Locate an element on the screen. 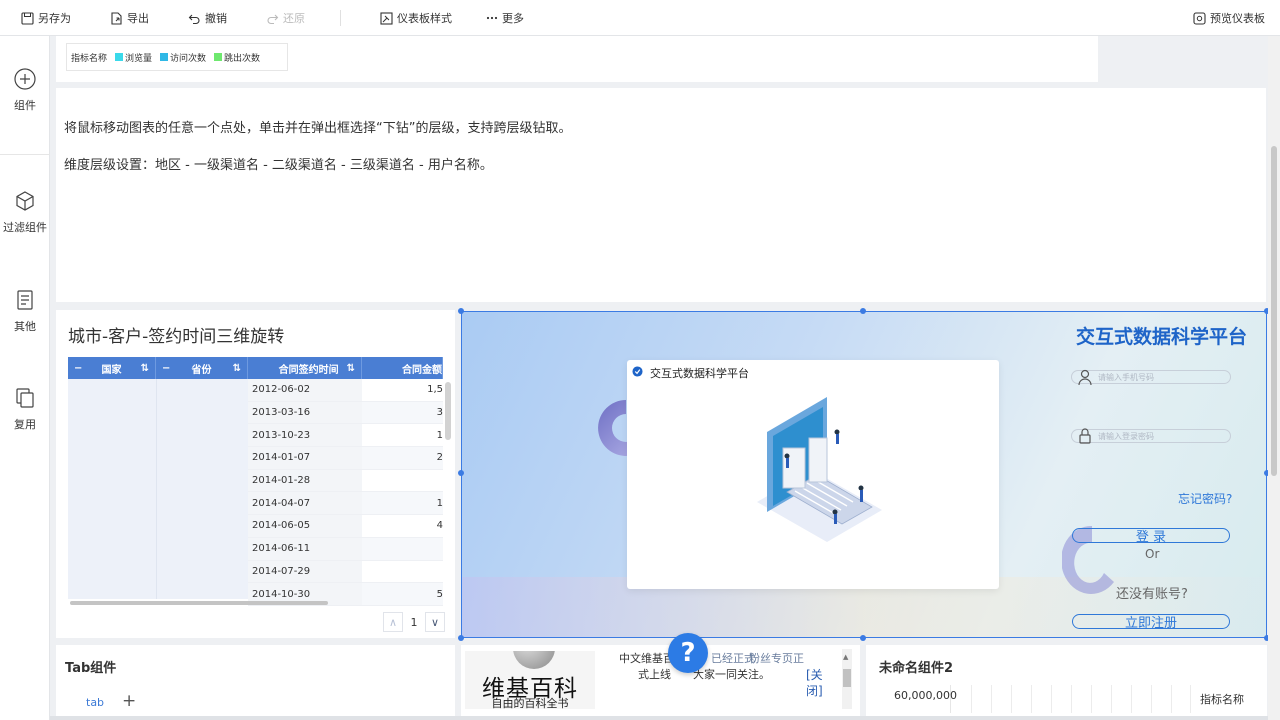 The width and height of the screenshot is (1280, 720). brand-title: 交互式数据科学平台 is located at coordinates (1162, 337).